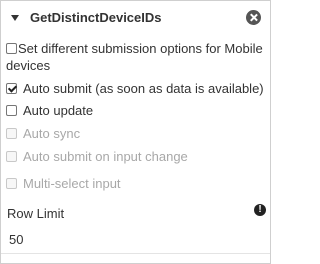 The width and height of the screenshot is (320, 264). Describe the element at coordinates (36, 213) in the screenshot. I see `row-limit-label: Row Limit` at that location.